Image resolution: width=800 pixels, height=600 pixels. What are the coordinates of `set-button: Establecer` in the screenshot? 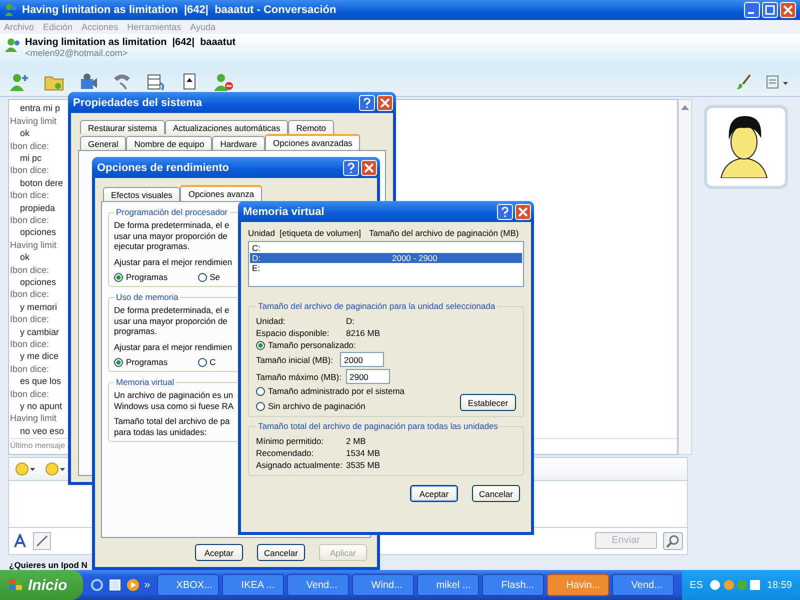 It's located at (488, 402).